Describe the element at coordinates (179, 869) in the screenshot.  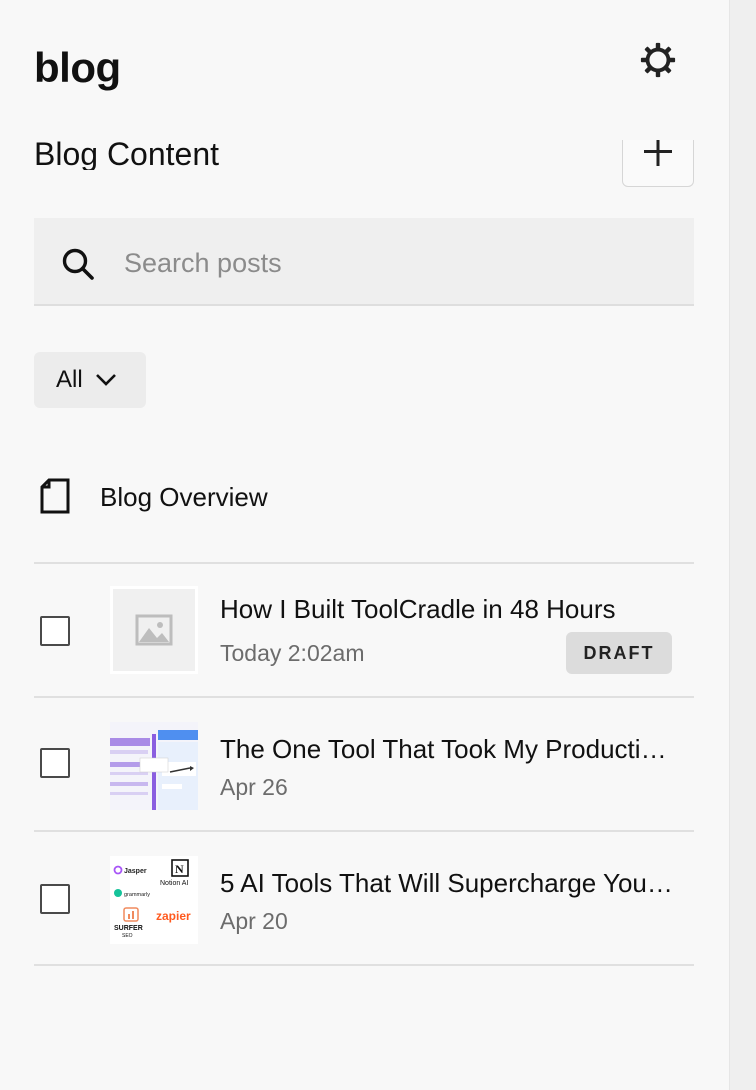
I see `svg-text: N` at that location.